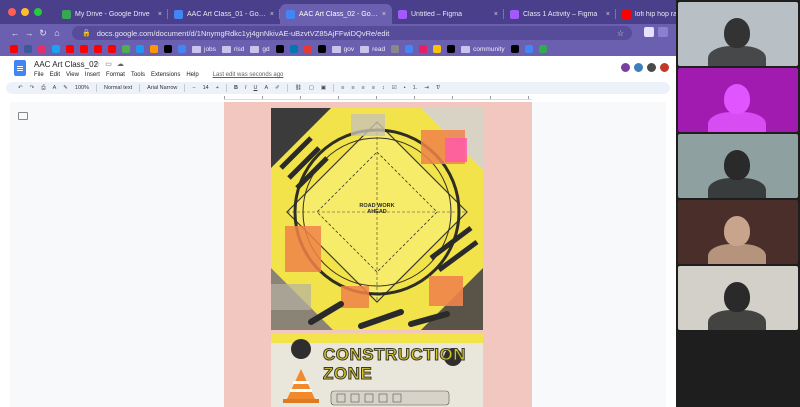 This screenshot has height=407, width=800. What do you see at coordinates (437, 88) in the screenshot?
I see `clear-formatting-icon: T̸` at bounding box center [437, 88].